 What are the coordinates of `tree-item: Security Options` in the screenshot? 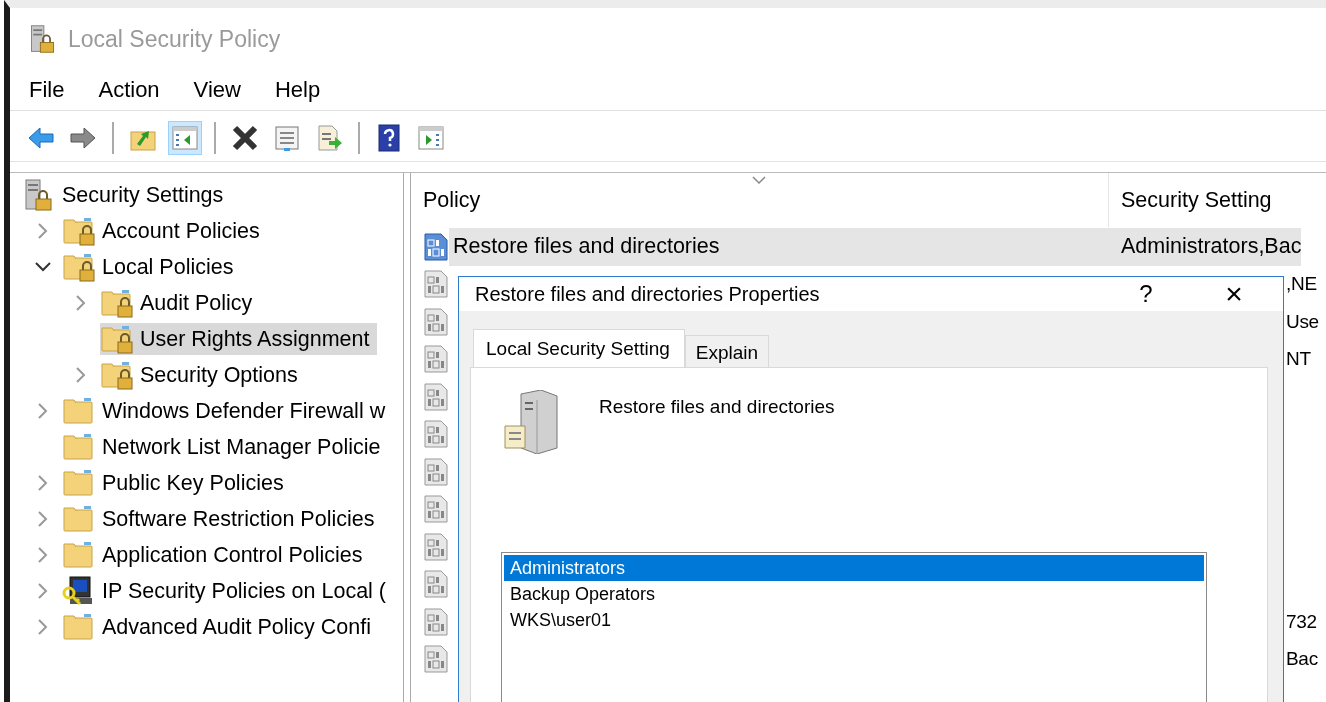 It's located at (203, 375).